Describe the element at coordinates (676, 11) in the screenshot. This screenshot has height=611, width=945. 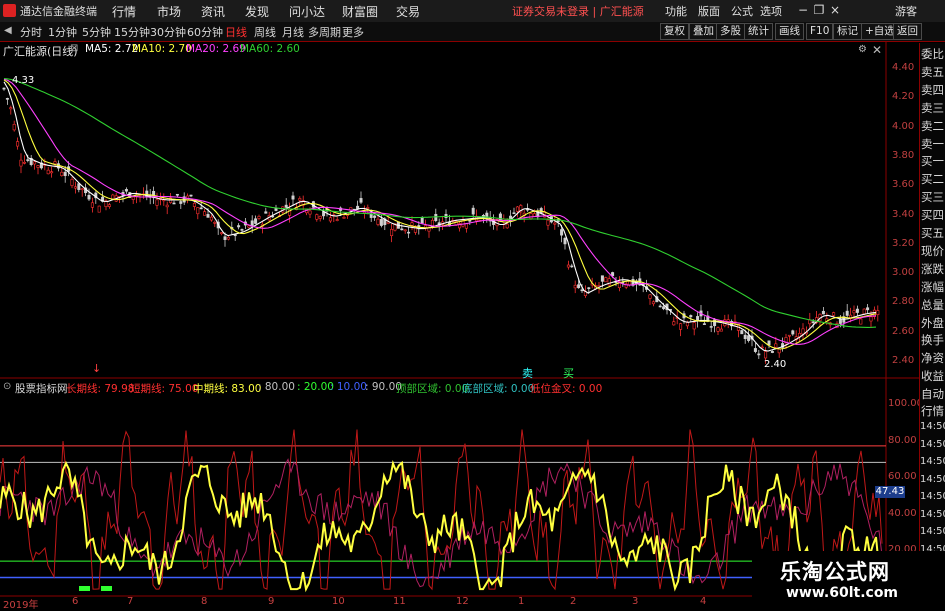
I see `menu-function: 功能` at that location.